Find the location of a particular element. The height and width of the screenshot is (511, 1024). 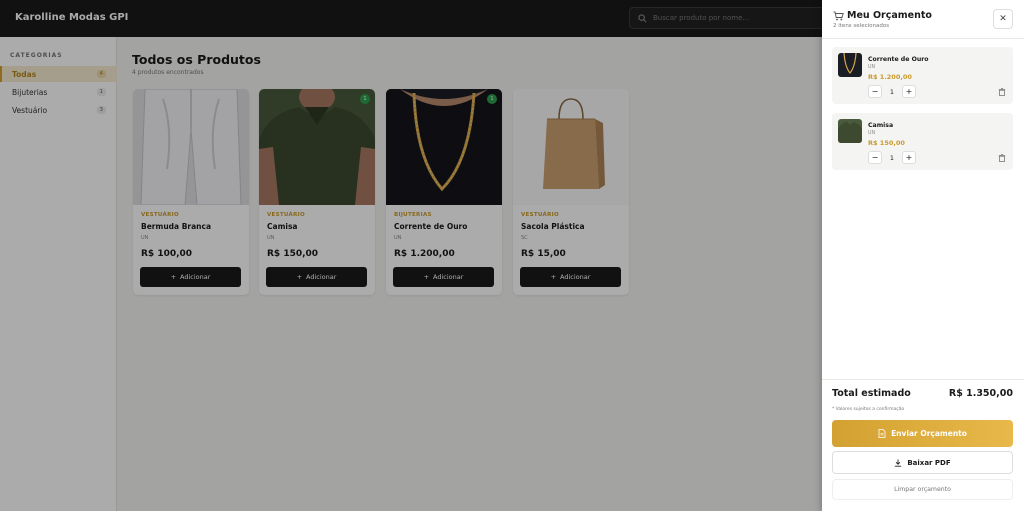

clear-quote-button: Limpar orçamento is located at coordinates (922, 489).